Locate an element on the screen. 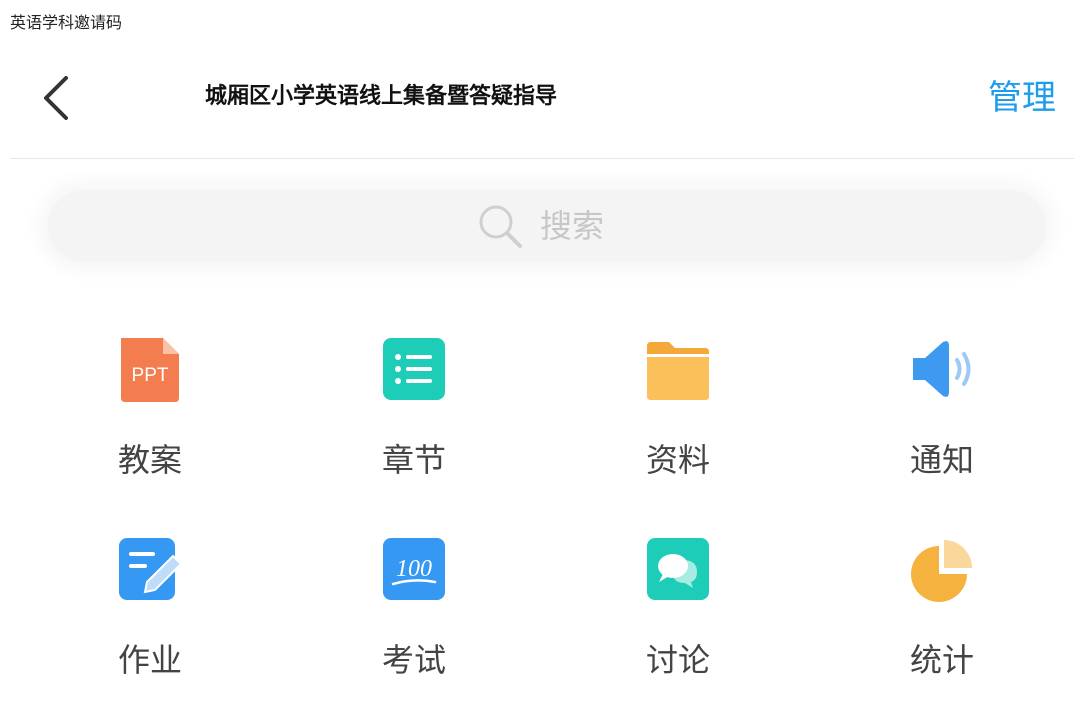 This screenshot has height=718, width=1076. module-label: 统计 is located at coordinates (941, 660).